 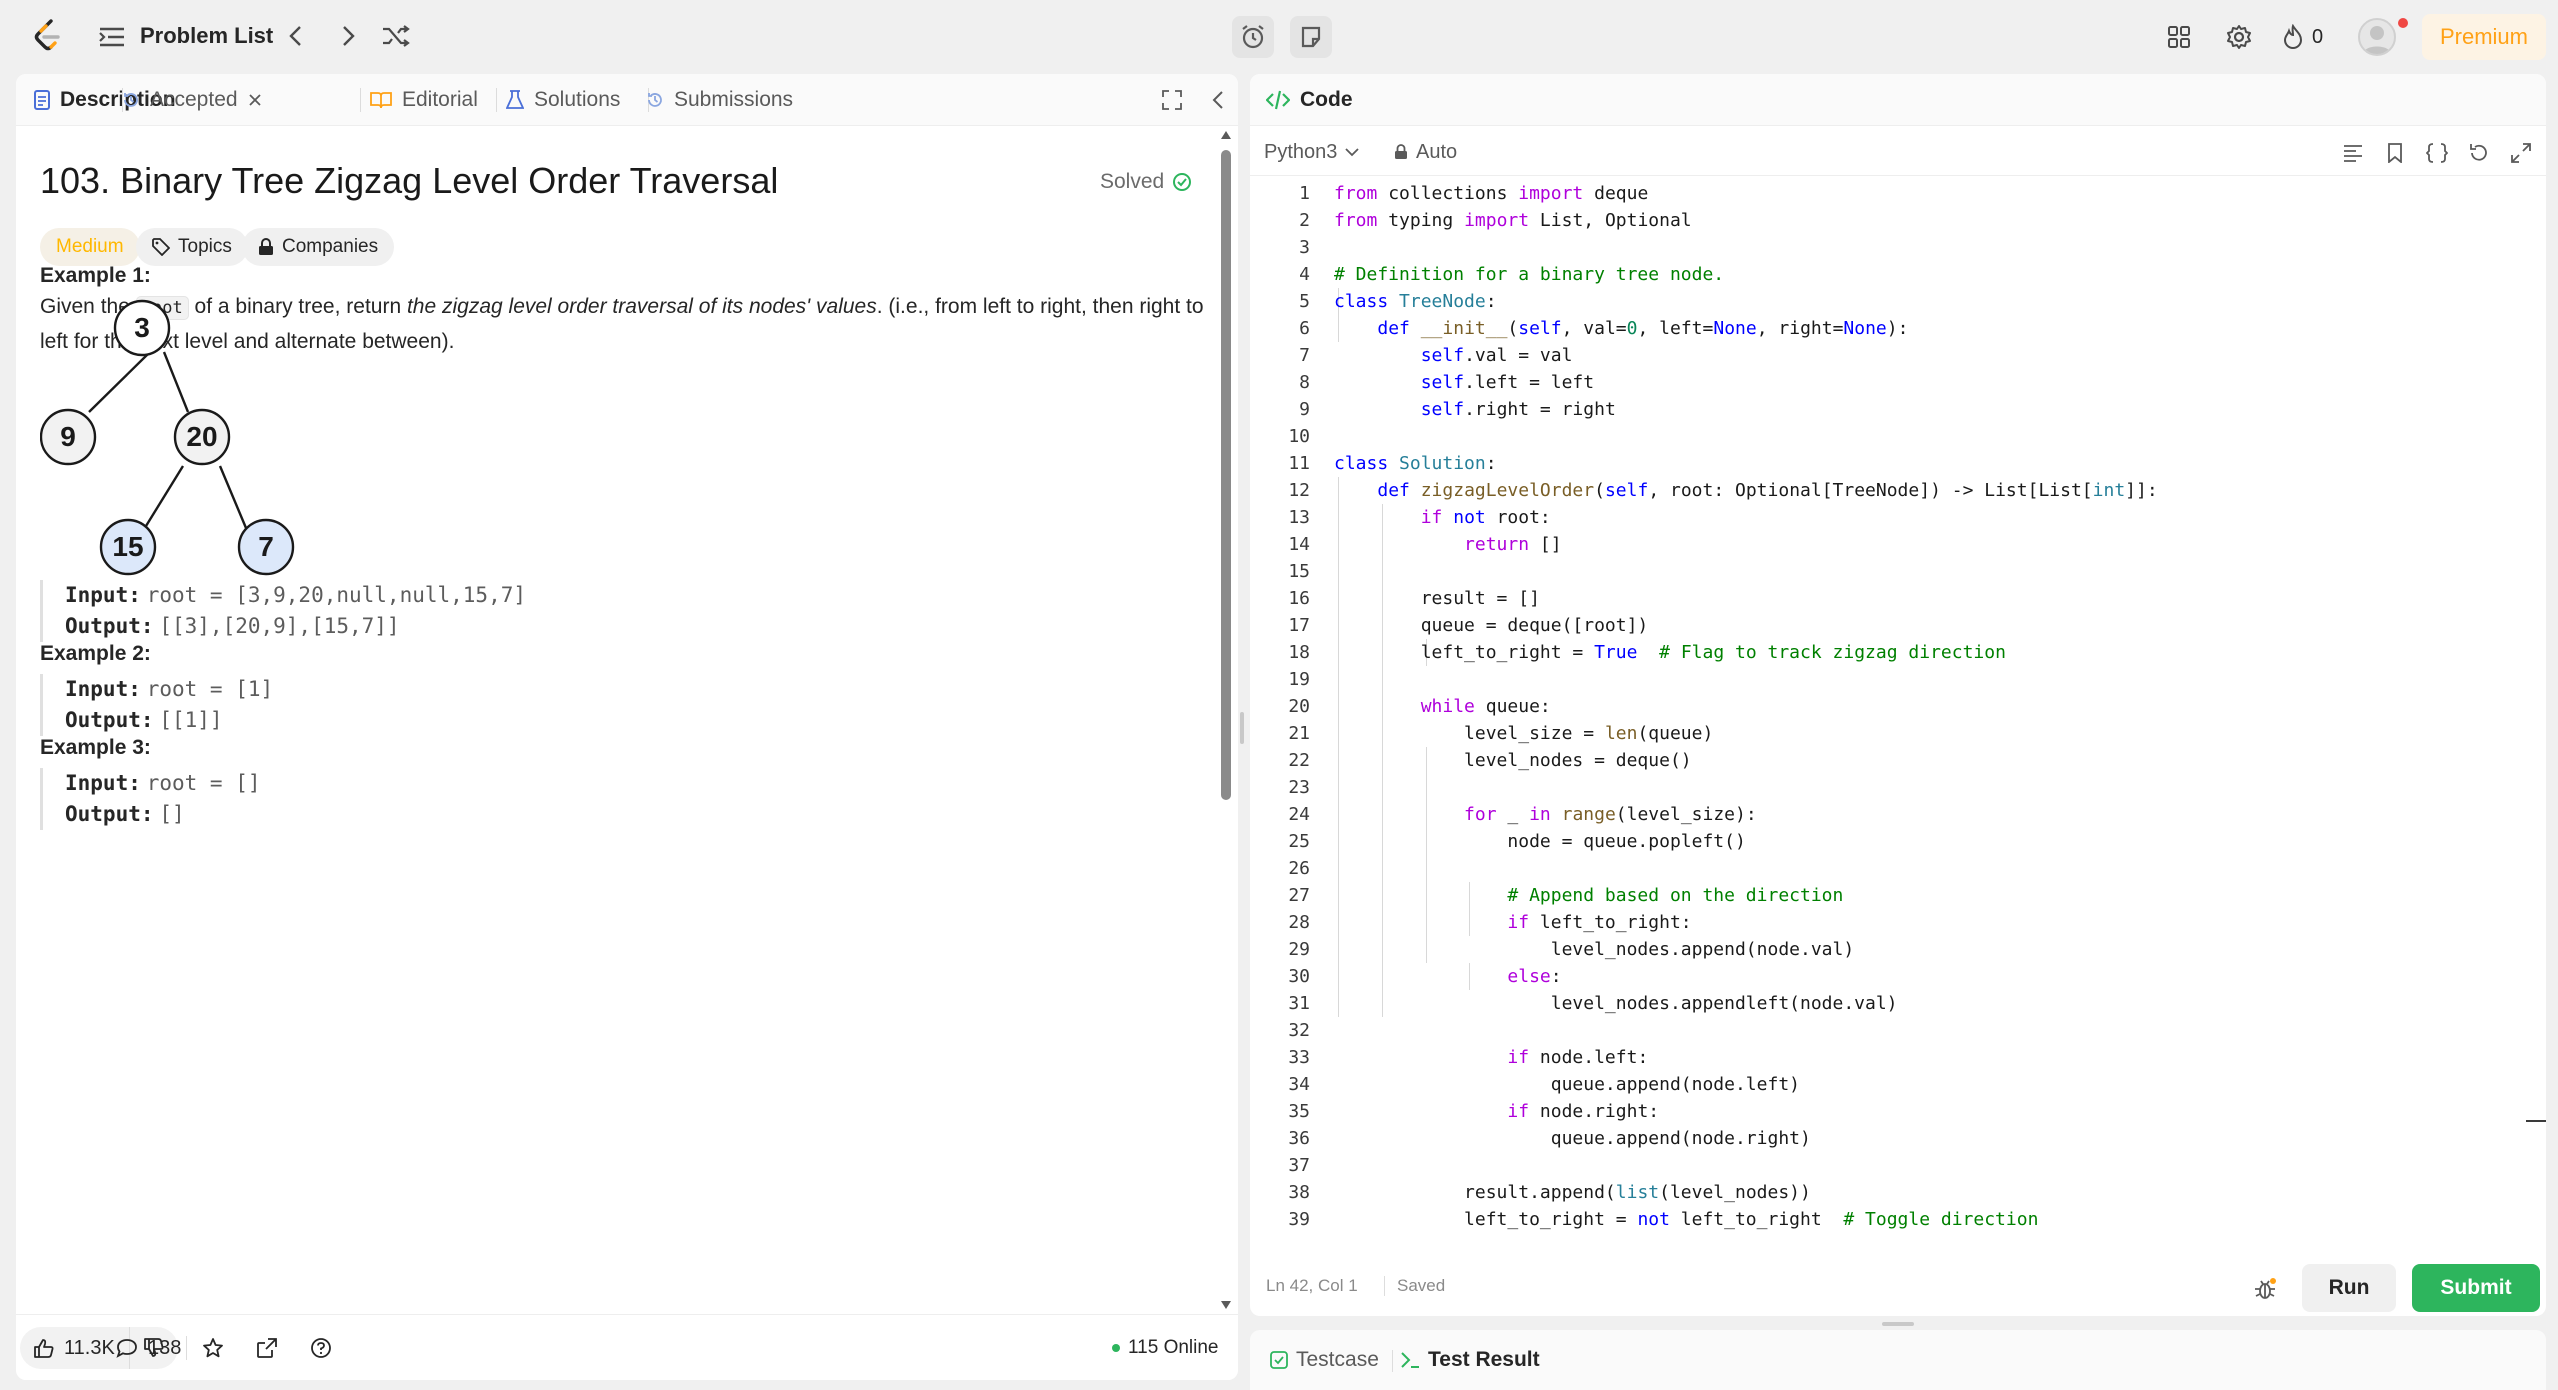 I want to click on tab-editorial: Editorial, so click(x=424, y=100).